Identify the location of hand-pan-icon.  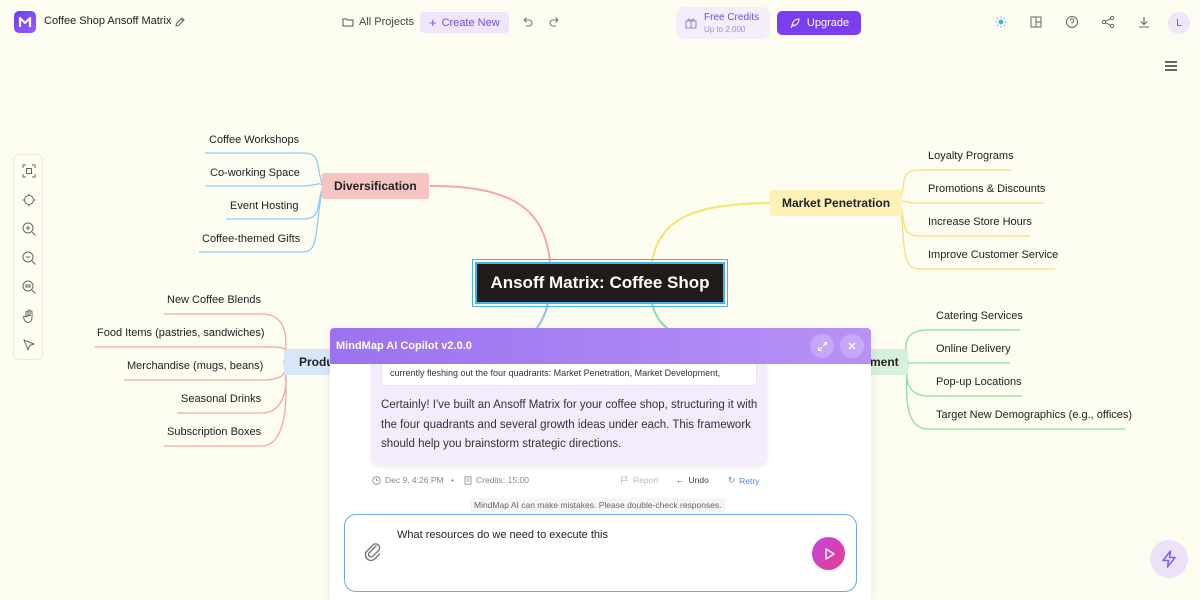
(29, 316).